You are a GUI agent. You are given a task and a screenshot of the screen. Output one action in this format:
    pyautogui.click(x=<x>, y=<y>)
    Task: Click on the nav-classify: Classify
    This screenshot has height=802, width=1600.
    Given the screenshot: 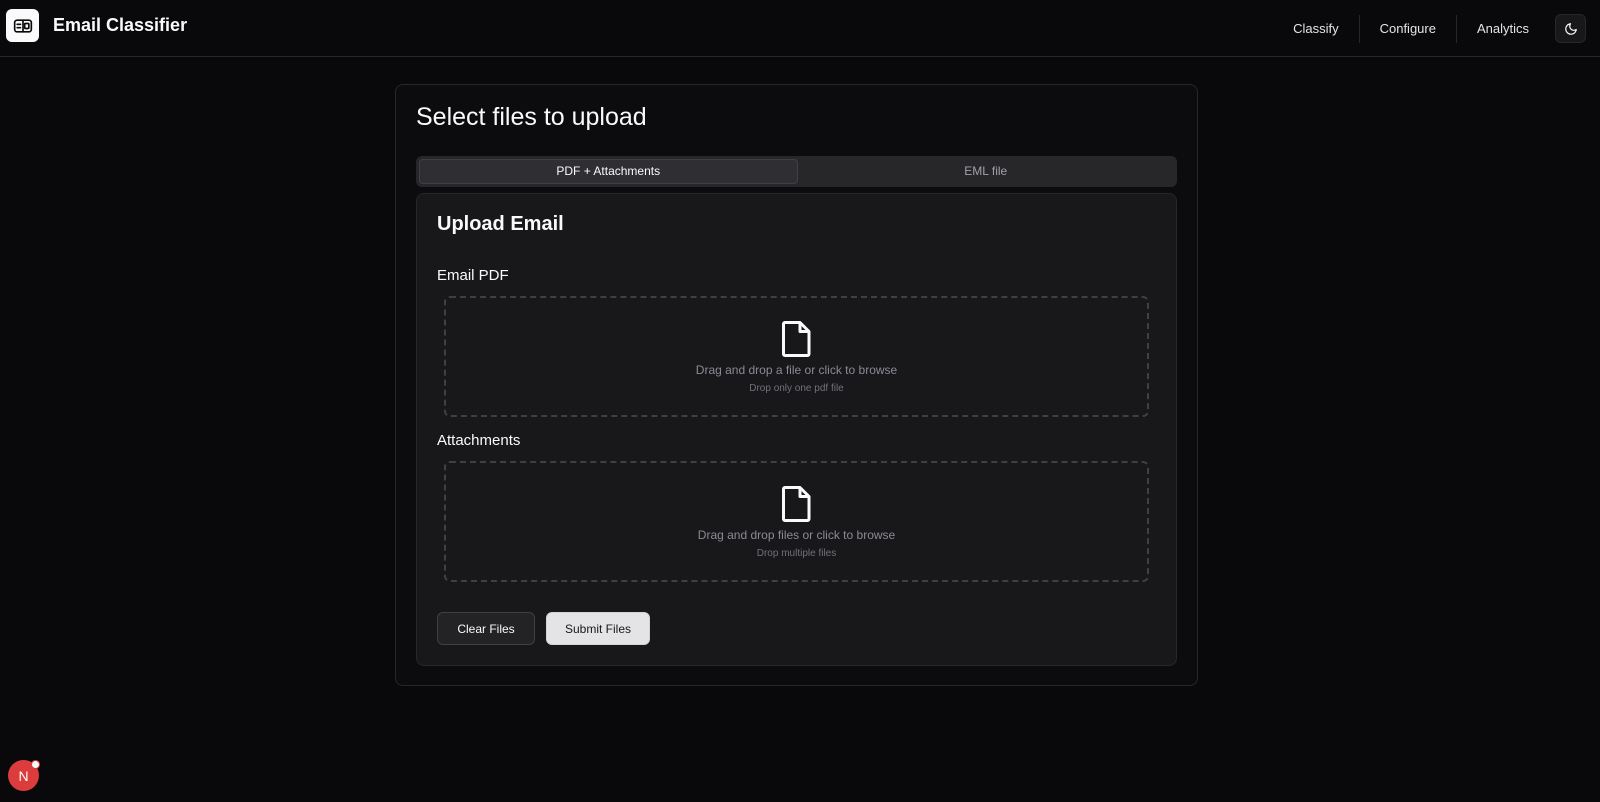 What is the action you would take?
    pyautogui.click(x=1316, y=29)
    